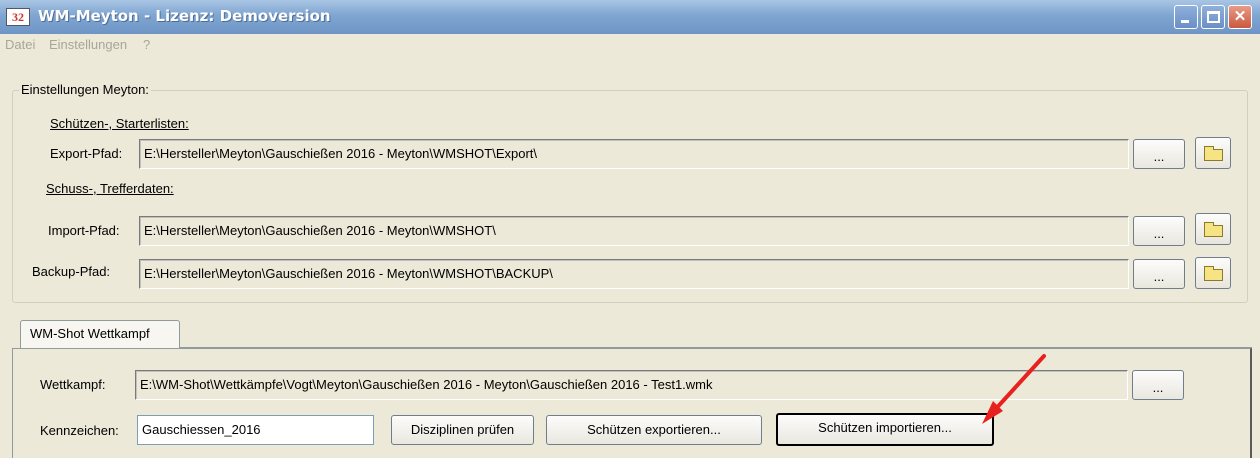  What do you see at coordinates (462, 430) in the screenshot?
I see `disziplinen-pruefen-button: Disziplinen prüfen` at bounding box center [462, 430].